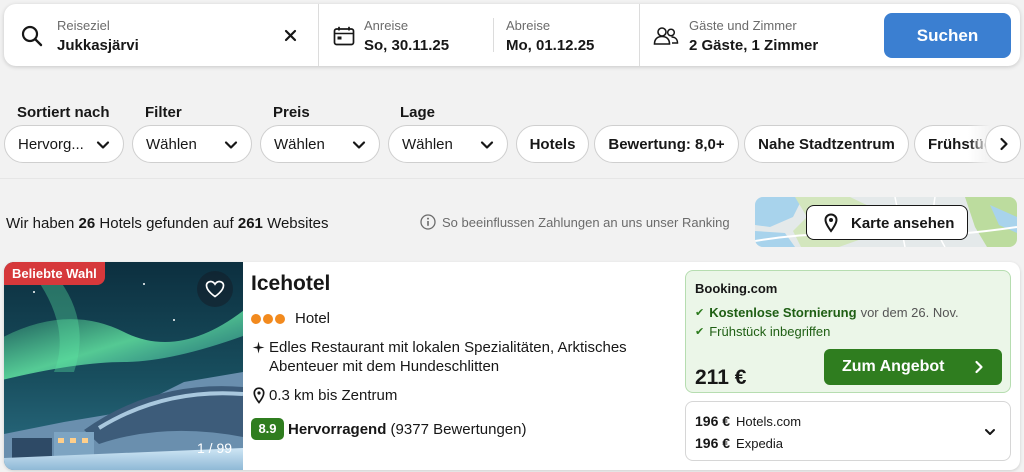 The image size is (1024, 472). What do you see at coordinates (528, 25) in the screenshot?
I see `checkout-label: Abreise` at bounding box center [528, 25].